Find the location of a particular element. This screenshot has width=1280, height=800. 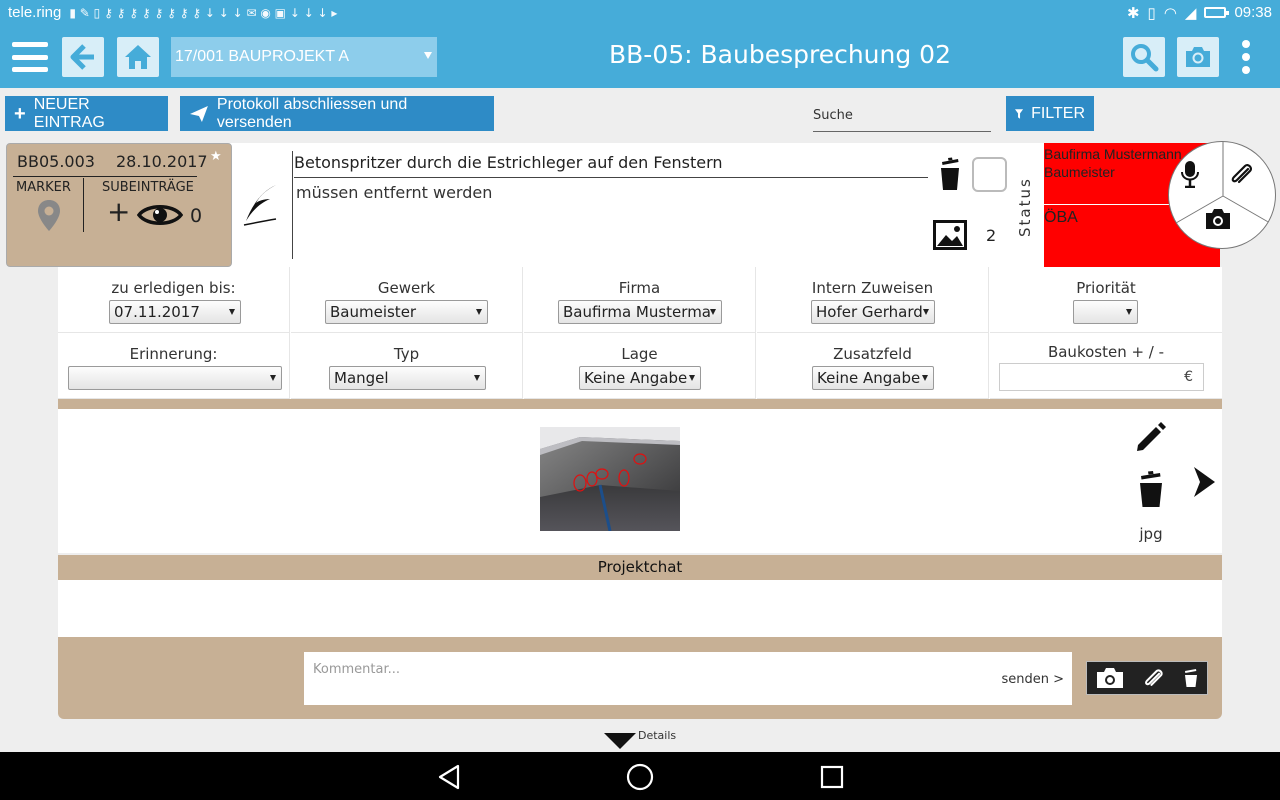

back-triangle-icon is located at coordinates (449, 777).